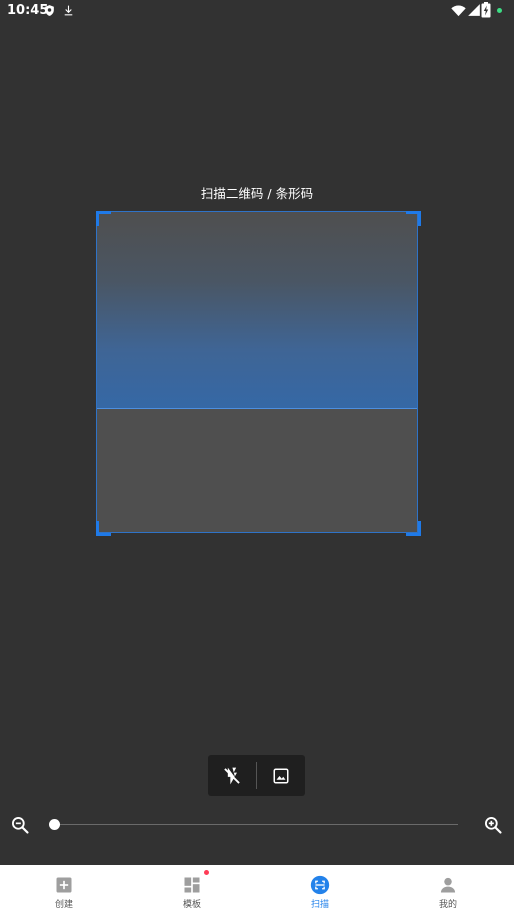  I want to click on zoom-control, so click(257, 825).